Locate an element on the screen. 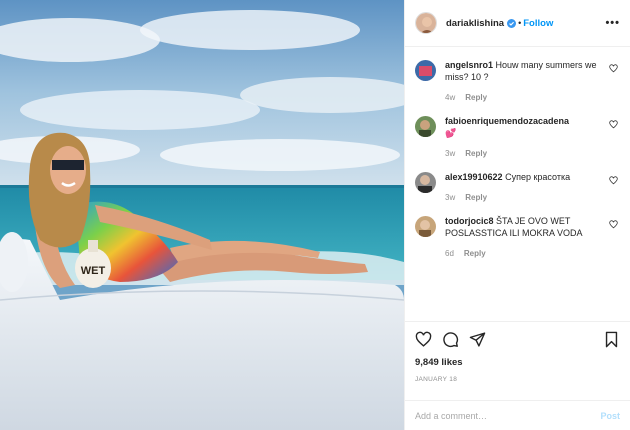  comment-text: alex19910622 Супер красотка is located at coordinates (508, 177).